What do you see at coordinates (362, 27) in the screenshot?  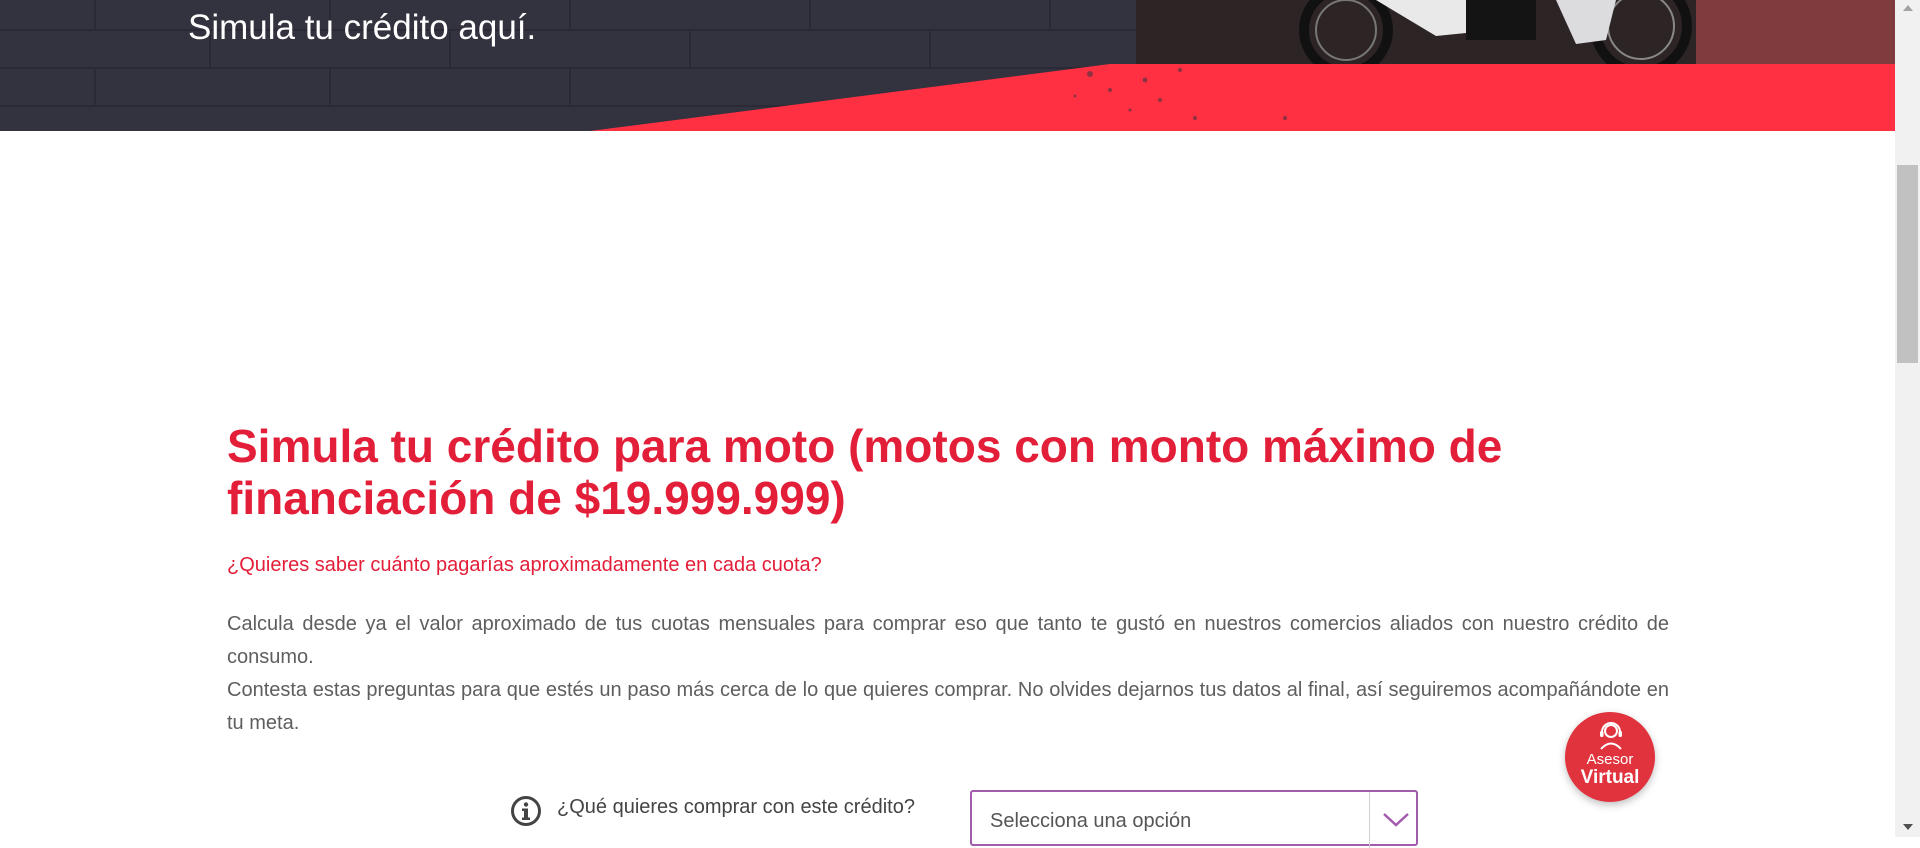 I see `hero-title: Simula tu crédito aquí.` at bounding box center [362, 27].